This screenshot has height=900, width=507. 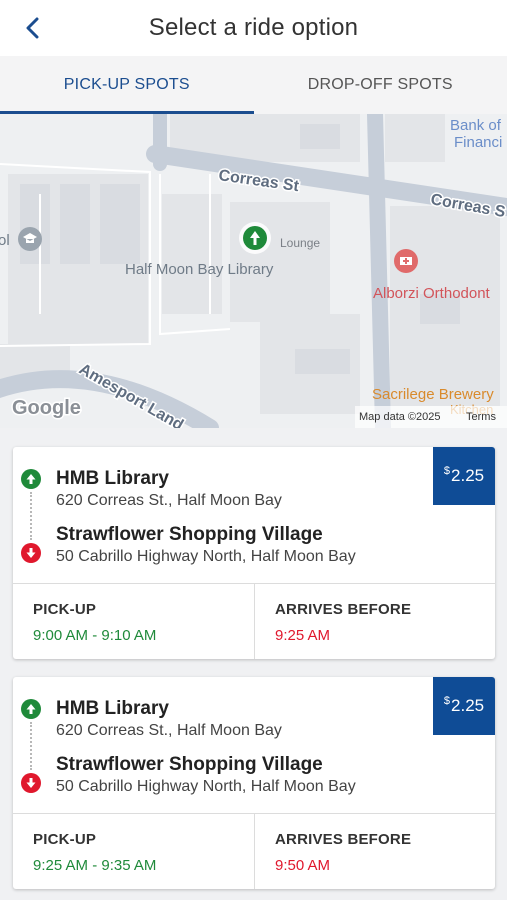 I want to click on map-data-attribution: Map data ©2025, so click(x=400, y=417).